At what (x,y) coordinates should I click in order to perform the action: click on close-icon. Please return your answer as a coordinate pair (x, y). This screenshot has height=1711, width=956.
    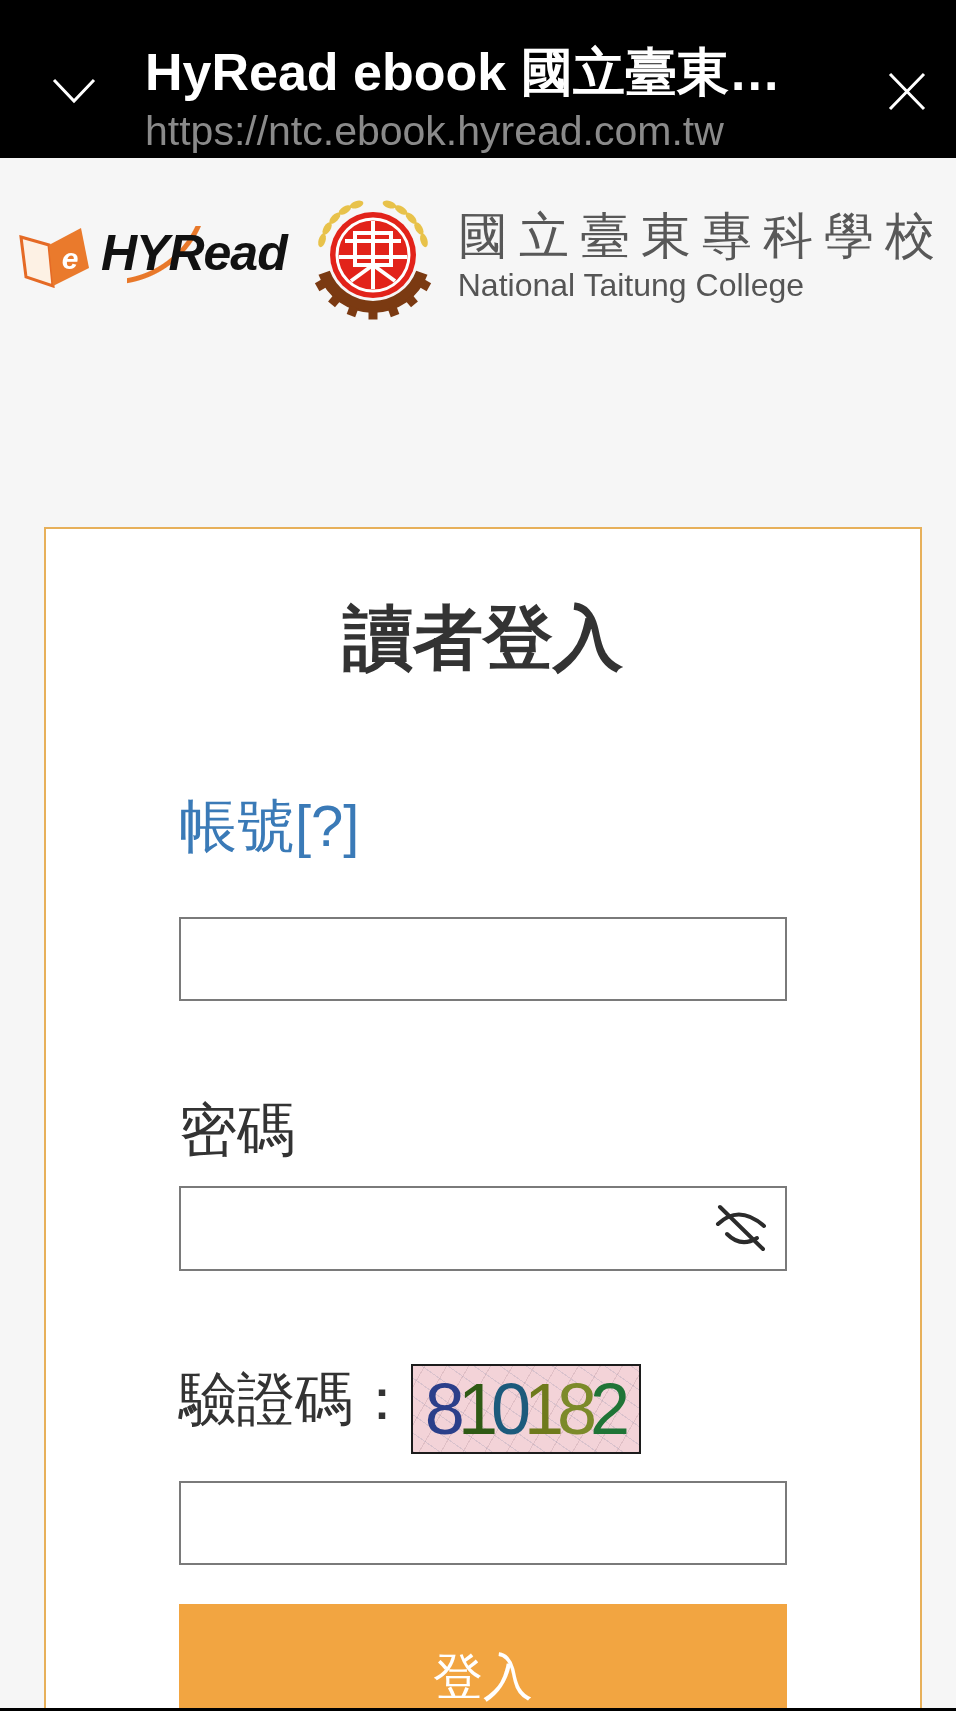
    Looking at the image, I should click on (907, 91).